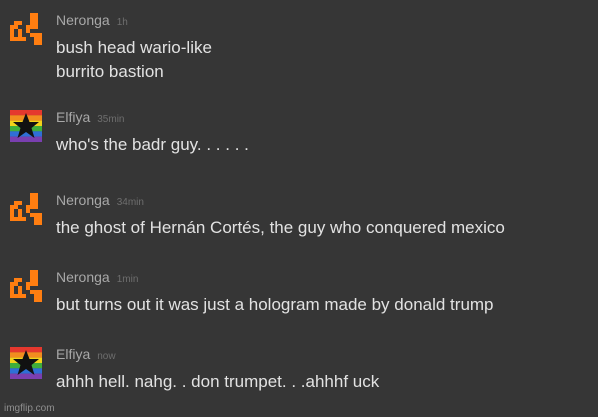 This screenshot has width=598, height=417. I want to click on message-text: who's the badr guy. . . . . ., so click(152, 145).